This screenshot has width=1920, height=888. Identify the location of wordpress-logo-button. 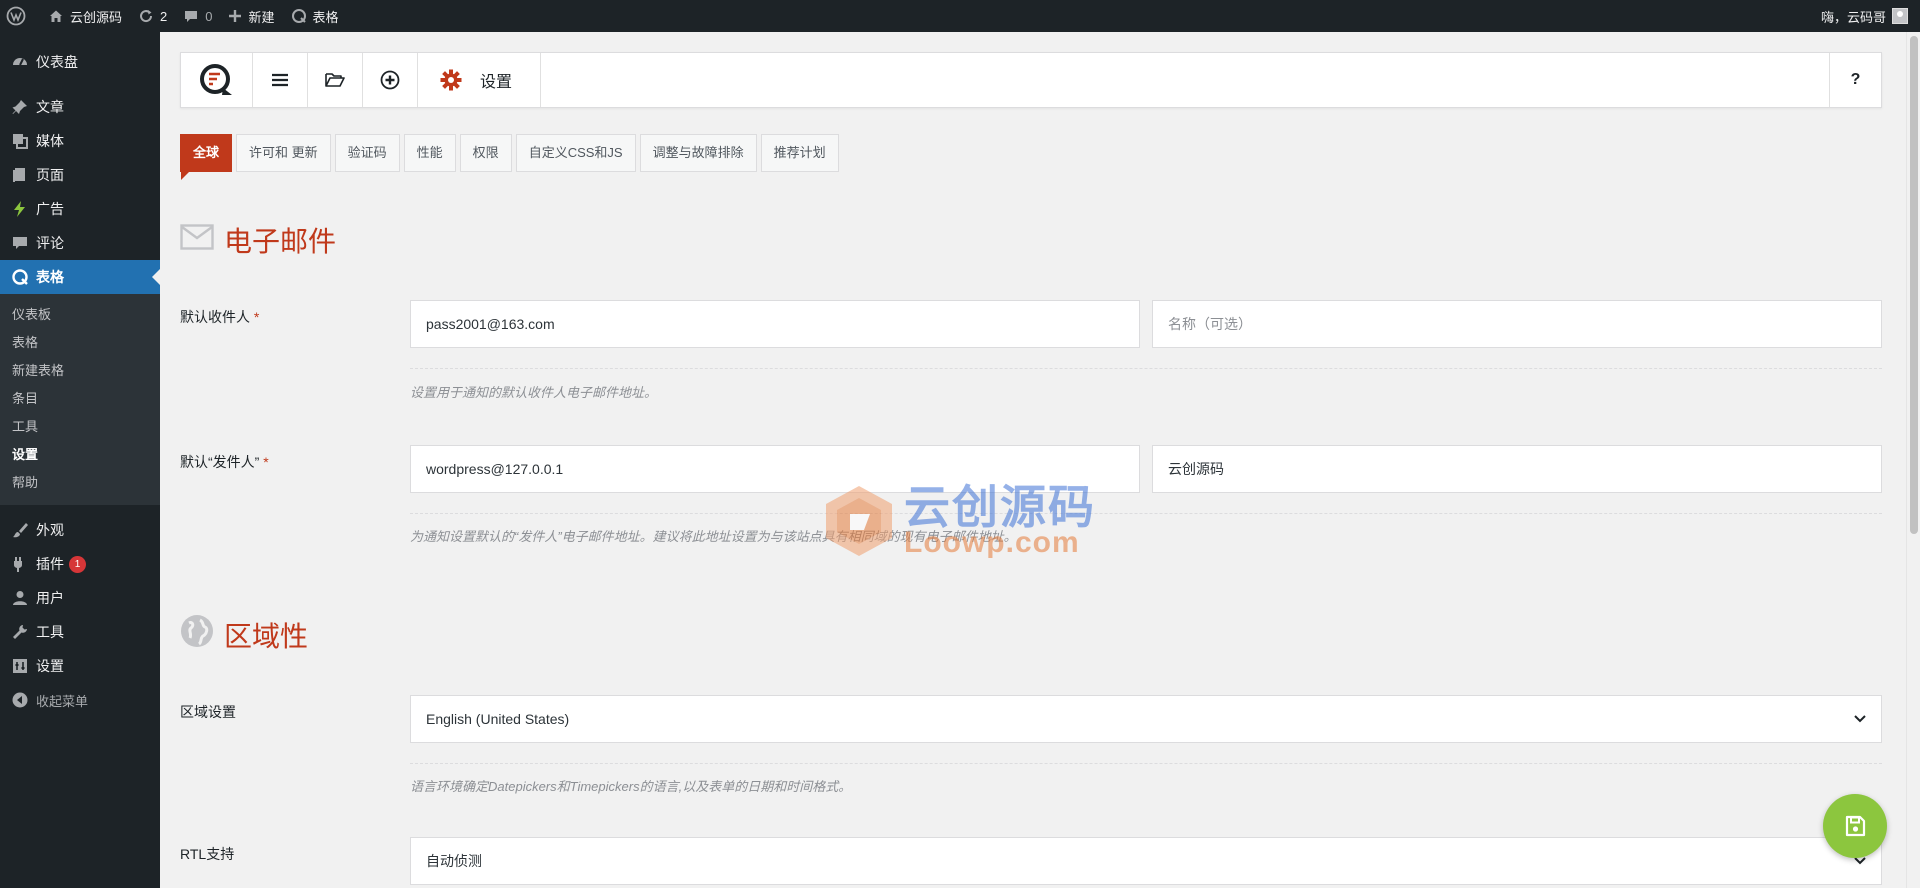
(20, 16).